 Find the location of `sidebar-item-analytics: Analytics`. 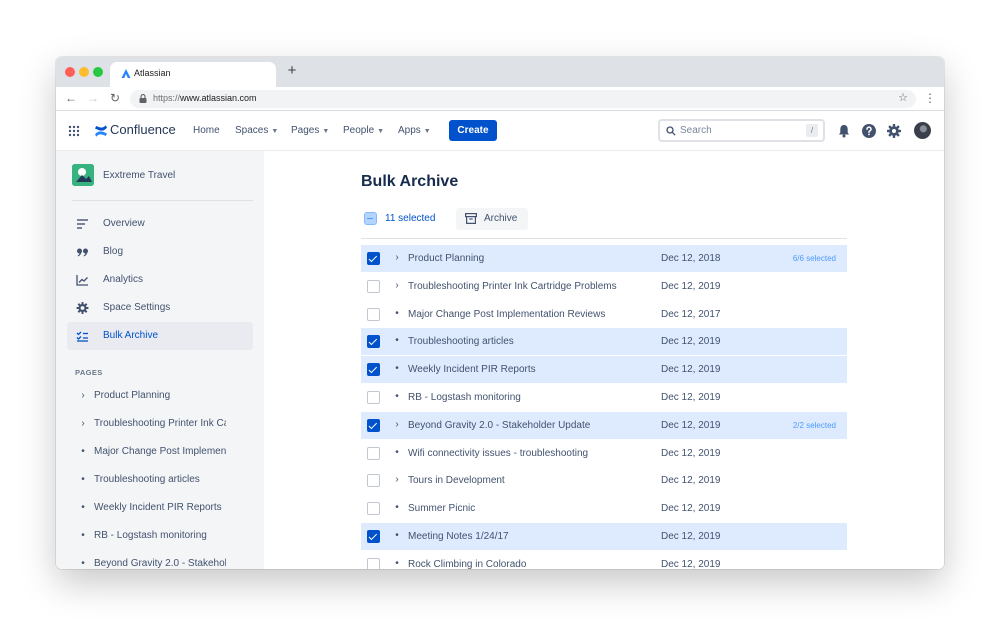

sidebar-item-analytics: Analytics is located at coordinates (160, 280).